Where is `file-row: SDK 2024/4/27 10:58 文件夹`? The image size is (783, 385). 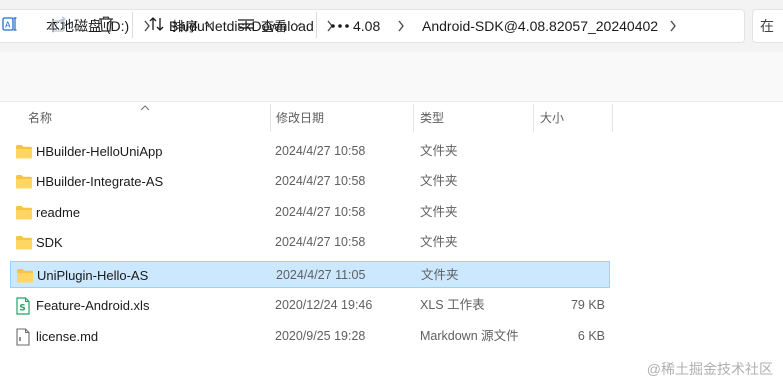 file-row: SDK 2024/4/27 10:58 文件夹 is located at coordinates (310, 242).